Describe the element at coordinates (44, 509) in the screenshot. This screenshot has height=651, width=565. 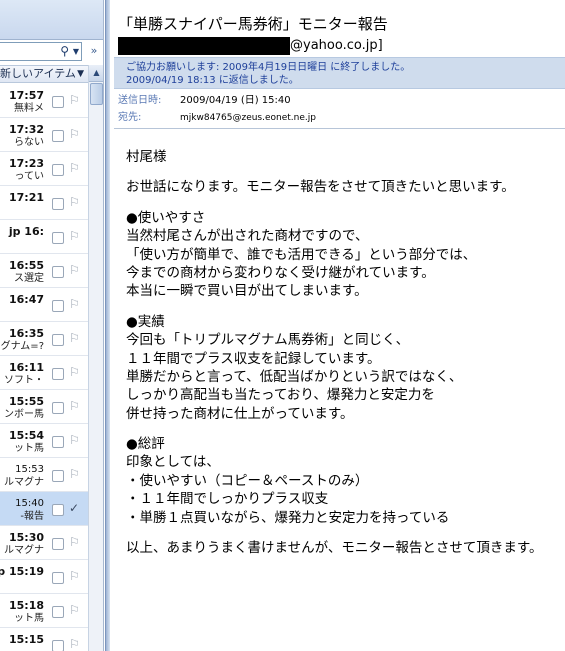
I see `message-row: 15:40 -報告 ✓` at that location.